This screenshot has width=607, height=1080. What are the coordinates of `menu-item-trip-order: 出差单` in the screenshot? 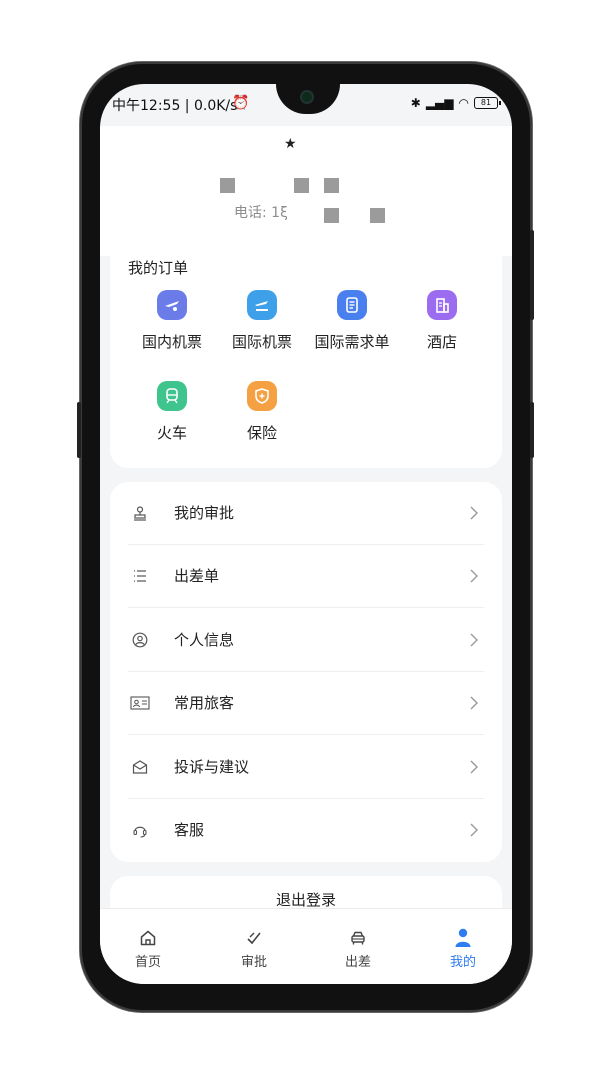 It's located at (306, 576).